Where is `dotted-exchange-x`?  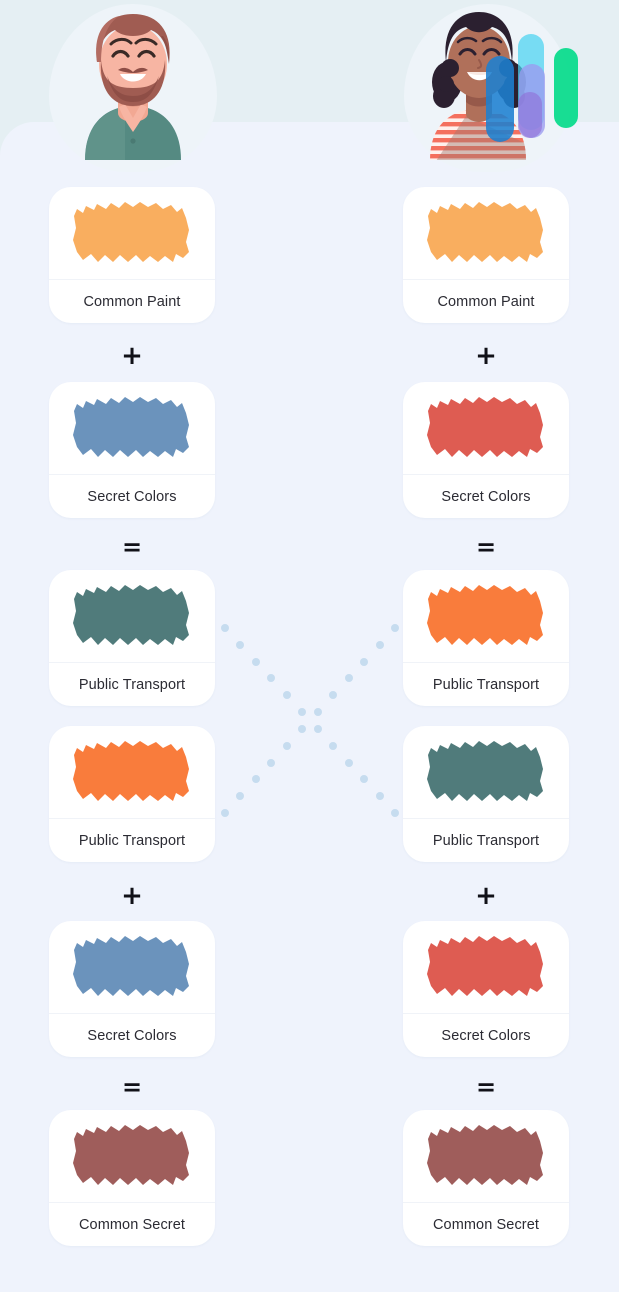 dotted-exchange-x is located at coordinates (310, 720).